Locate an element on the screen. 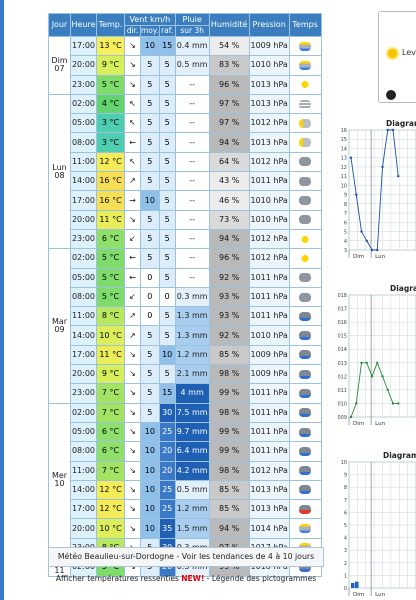 This screenshot has width=416, height=600. temp-cell: 10 °C is located at coordinates (110, 335).